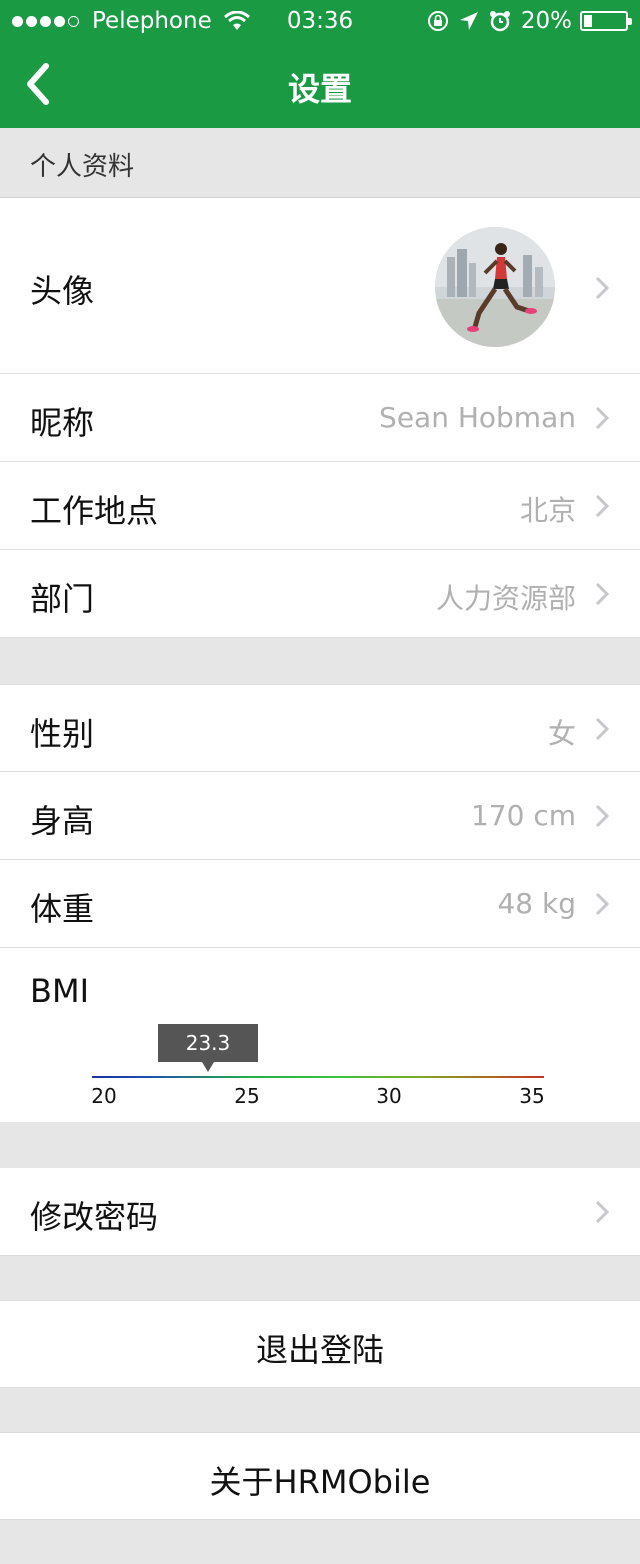 This screenshot has width=640, height=1564. Describe the element at coordinates (94, 511) in the screenshot. I see `work-location-label: 工作地点` at that location.